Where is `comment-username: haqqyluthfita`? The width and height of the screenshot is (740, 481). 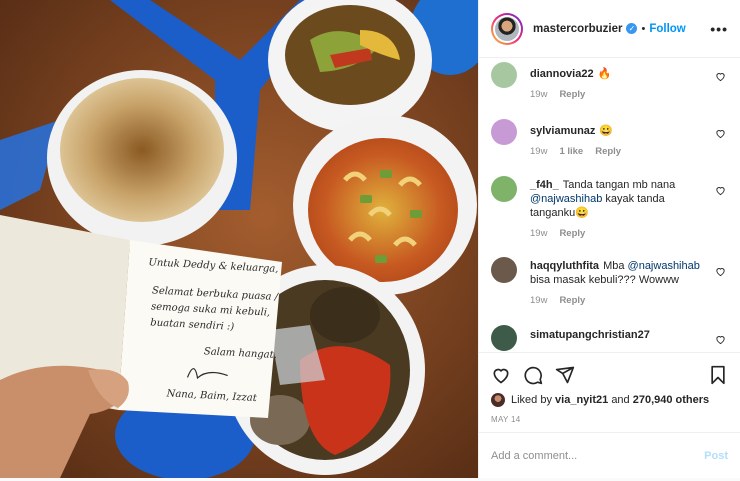
comment-username: haqqyluthfita is located at coordinates (564, 266).